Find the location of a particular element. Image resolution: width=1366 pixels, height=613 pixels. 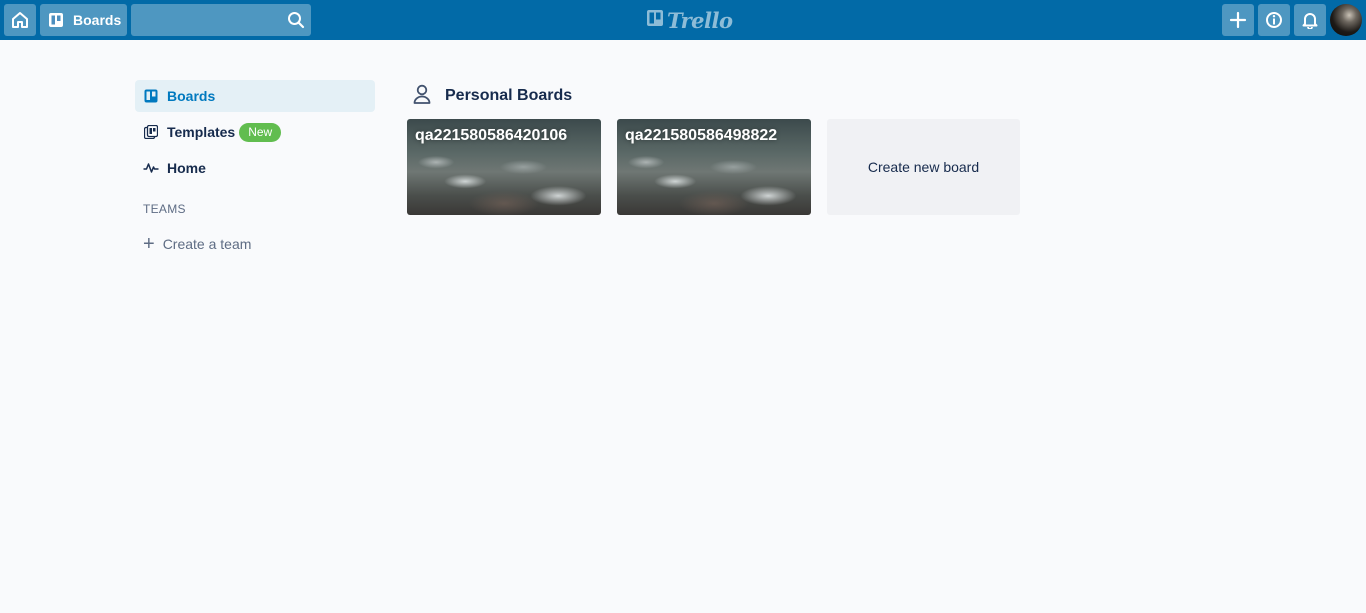

trello-logo-icon is located at coordinates (655, 20).